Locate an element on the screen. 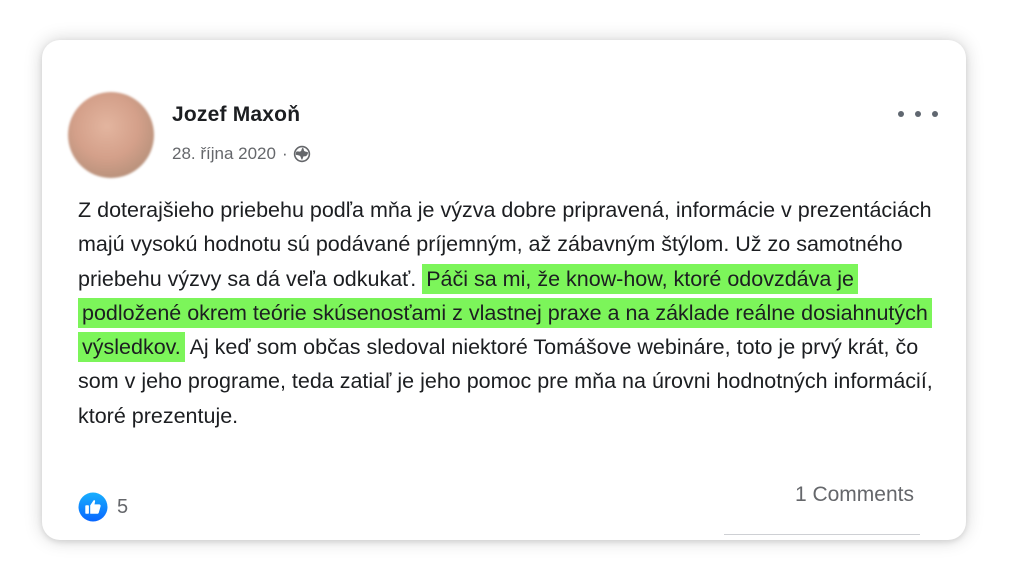  comments-link: 1 Comments is located at coordinates (854, 495).